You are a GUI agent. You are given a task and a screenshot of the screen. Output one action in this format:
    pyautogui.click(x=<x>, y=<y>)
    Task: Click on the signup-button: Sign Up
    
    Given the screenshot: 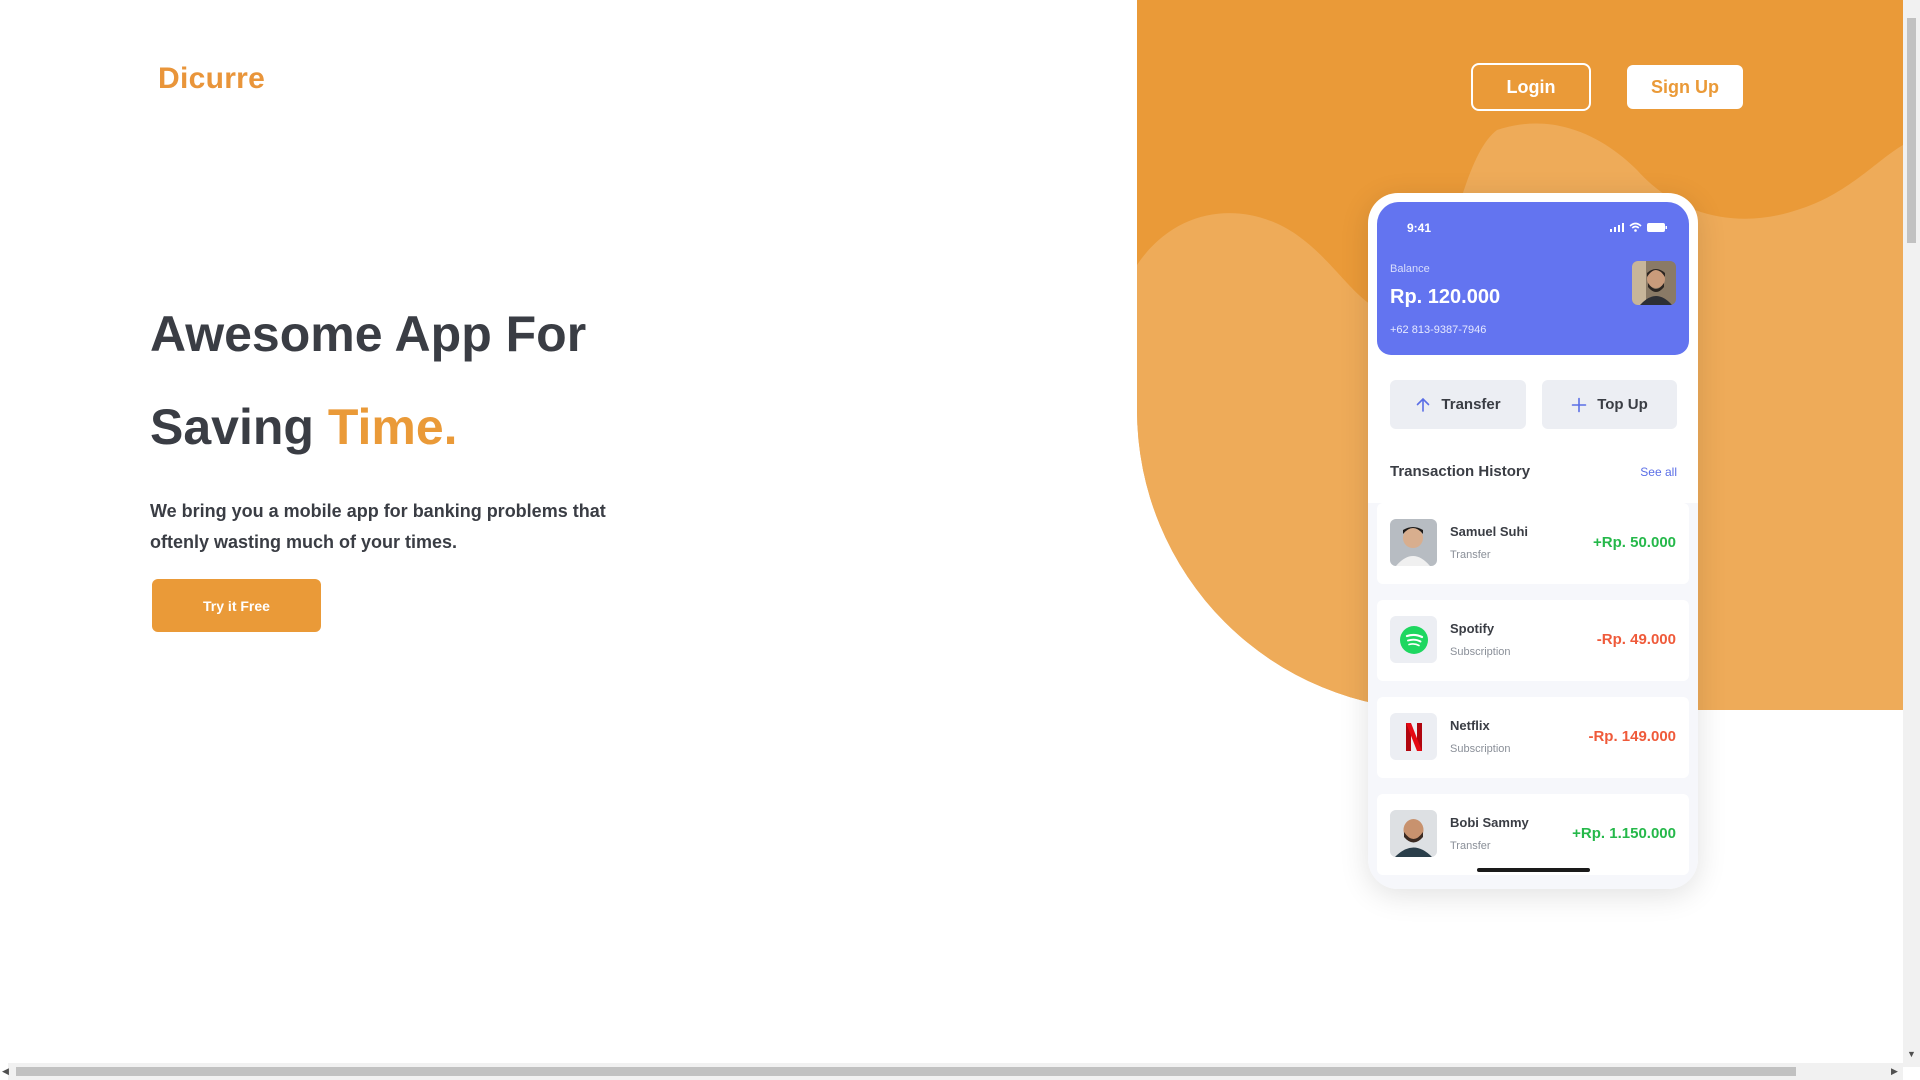 What is the action you would take?
    pyautogui.click(x=1685, y=87)
    